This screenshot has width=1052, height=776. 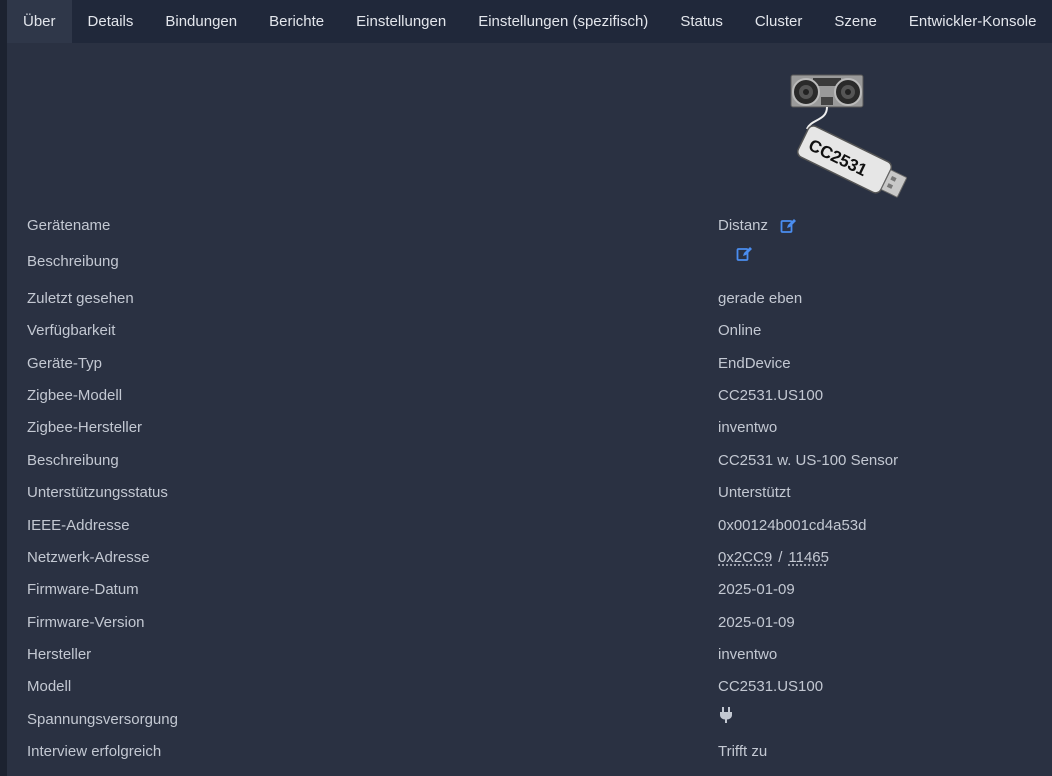 What do you see at coordinates (760, 298) in the screenshot?
I see `last-seen-value: gerade eben` at bounding box center [760, 298].